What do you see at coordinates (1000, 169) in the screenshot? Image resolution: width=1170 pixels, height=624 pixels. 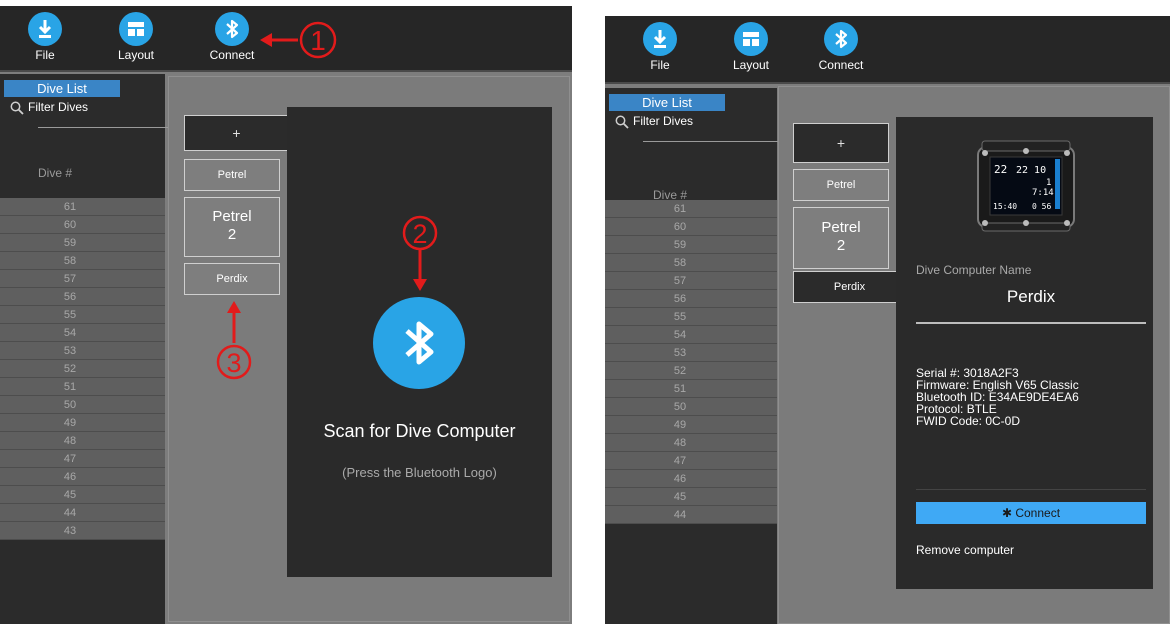 I see `svg-text: 22` at bounding box center [1000, 169].